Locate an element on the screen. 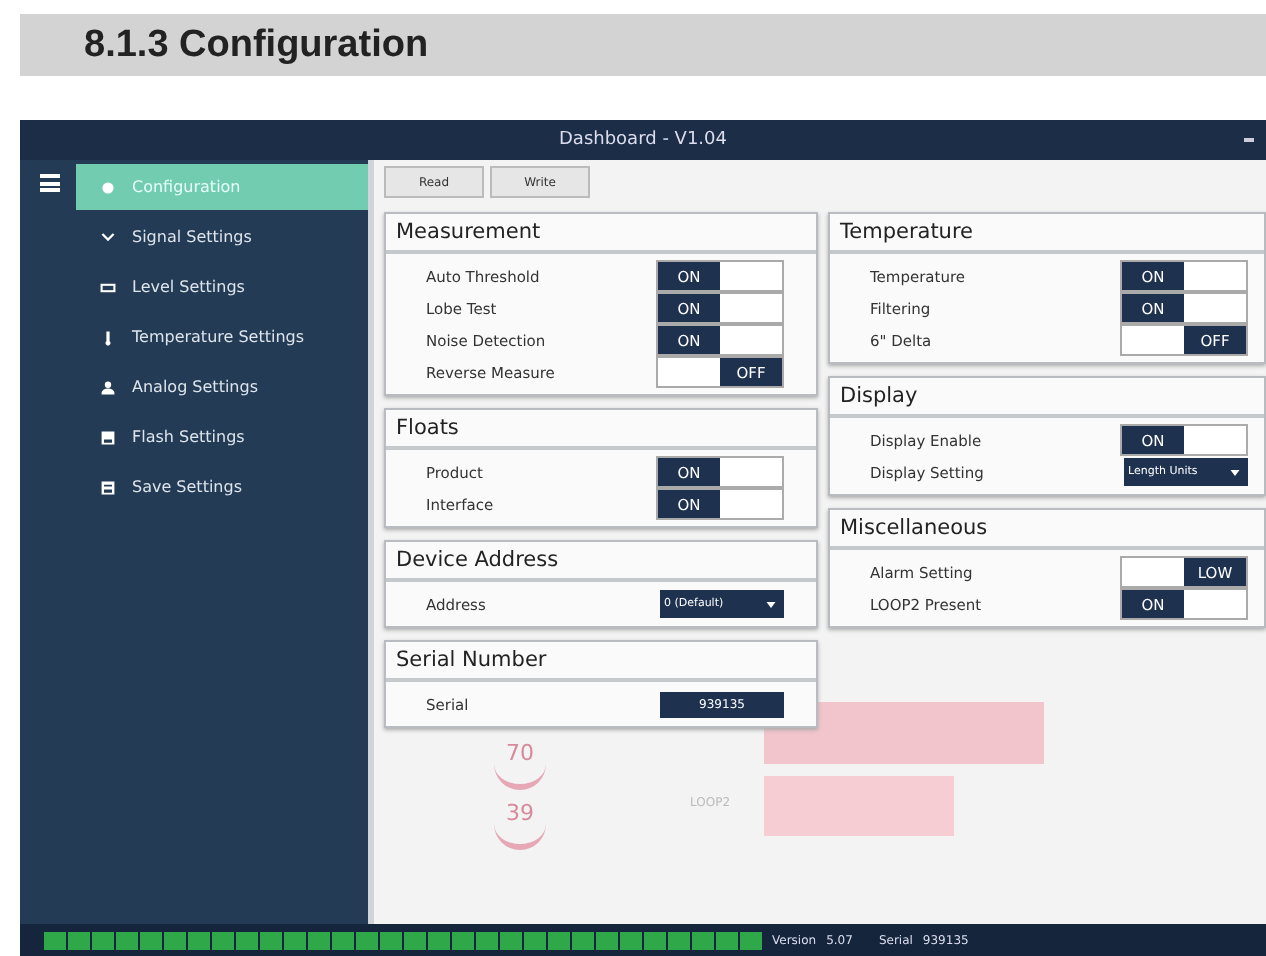  gauge-value: 70 is located at coordinates (520, 765).